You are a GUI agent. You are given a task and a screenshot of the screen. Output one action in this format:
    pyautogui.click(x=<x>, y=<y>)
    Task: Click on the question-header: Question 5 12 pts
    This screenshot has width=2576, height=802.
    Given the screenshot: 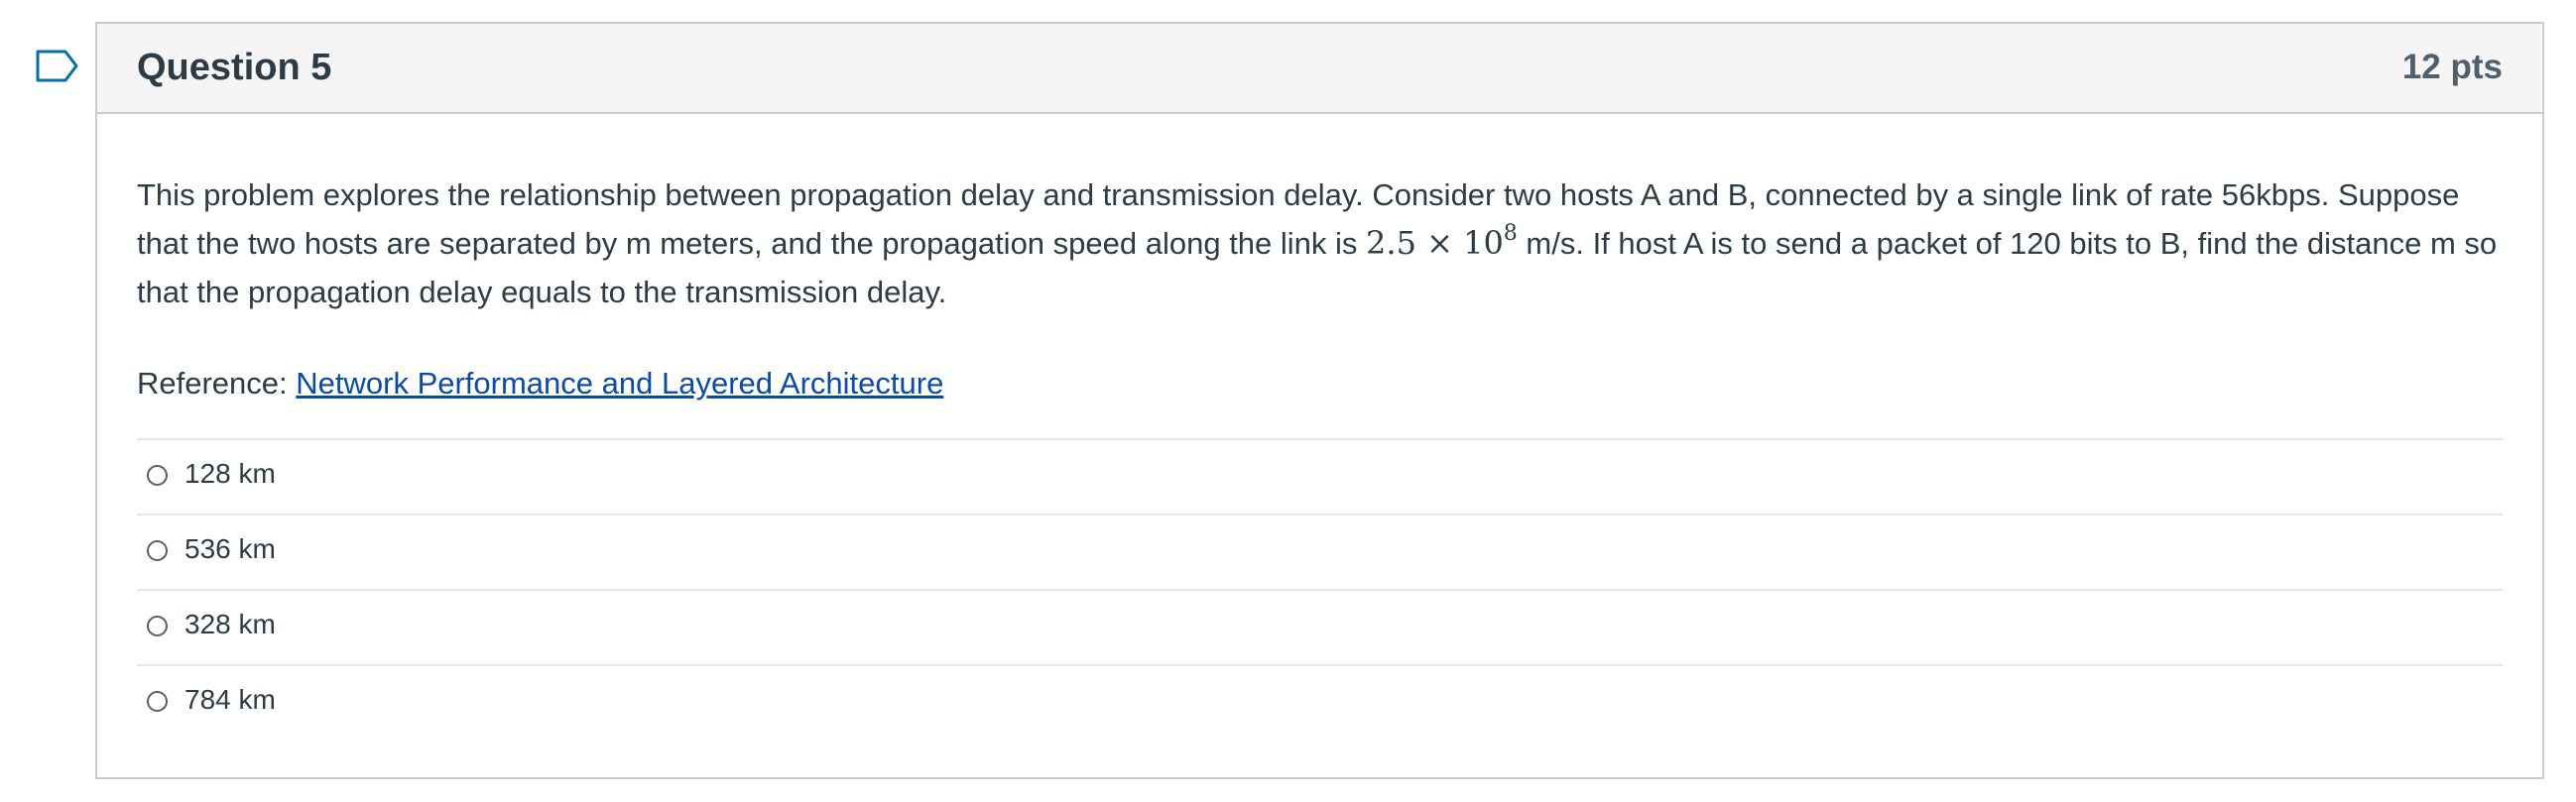 What is the action you would take?
    pyautogui.click(x=1319, y=69)
    